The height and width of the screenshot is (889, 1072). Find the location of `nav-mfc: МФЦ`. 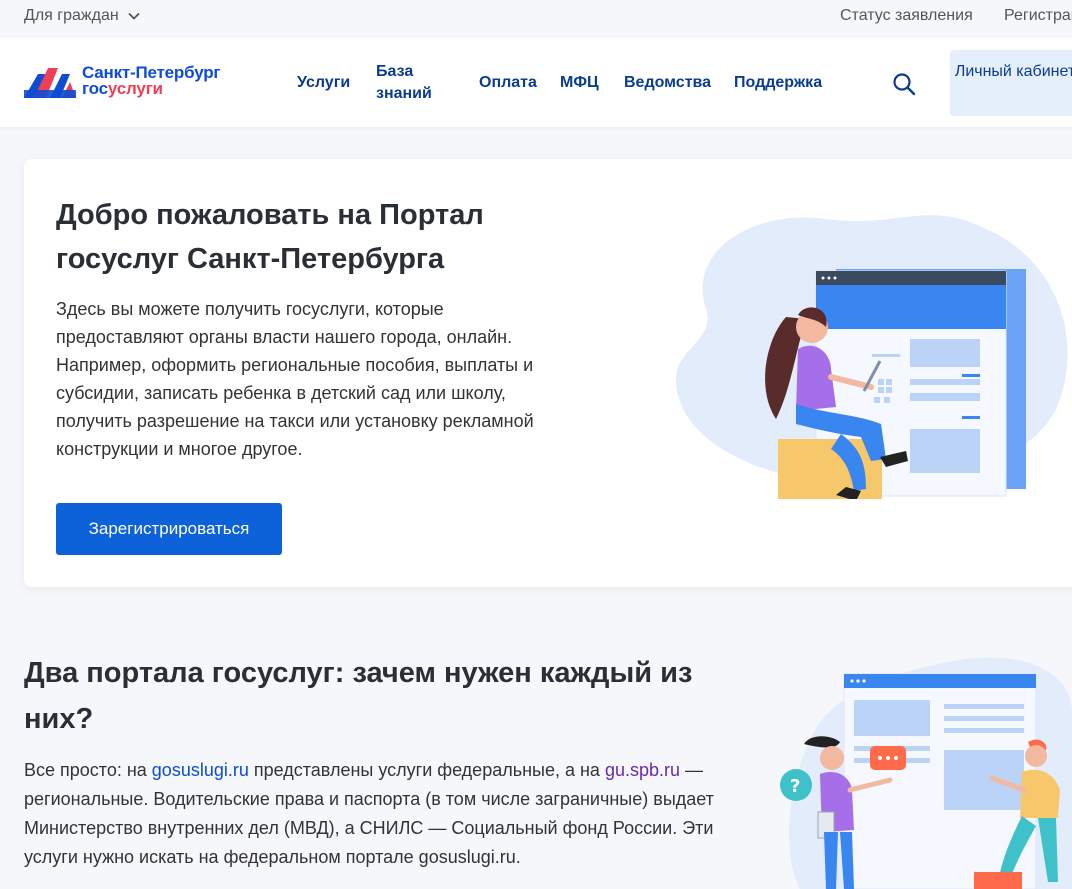

nav-mfc: МФЦ is located at coordinates (579, 83).